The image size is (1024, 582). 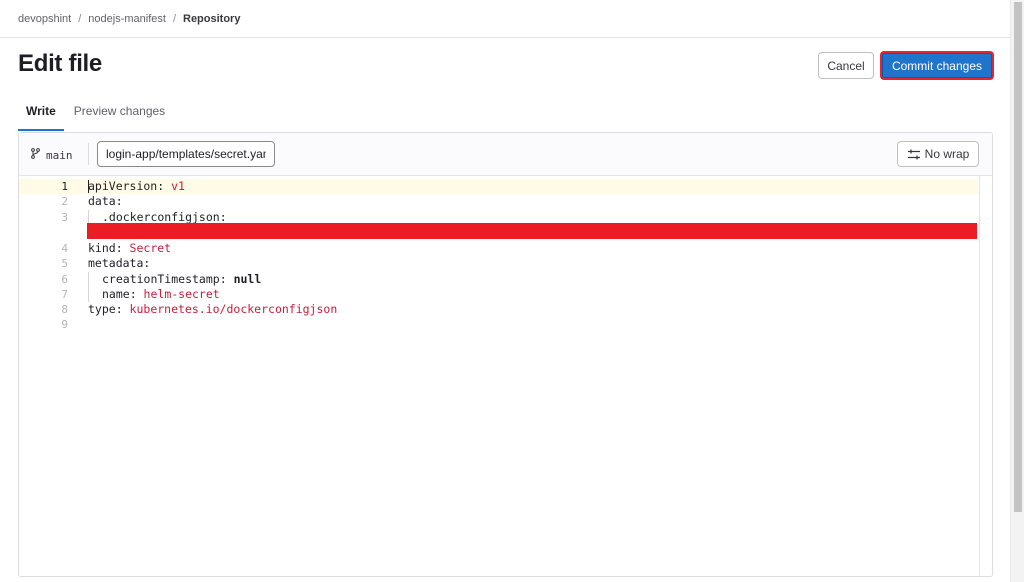 I want to click on code-line: 8 type: kubernetes.io/dockerconfigjson, so click(x=498, y=309).